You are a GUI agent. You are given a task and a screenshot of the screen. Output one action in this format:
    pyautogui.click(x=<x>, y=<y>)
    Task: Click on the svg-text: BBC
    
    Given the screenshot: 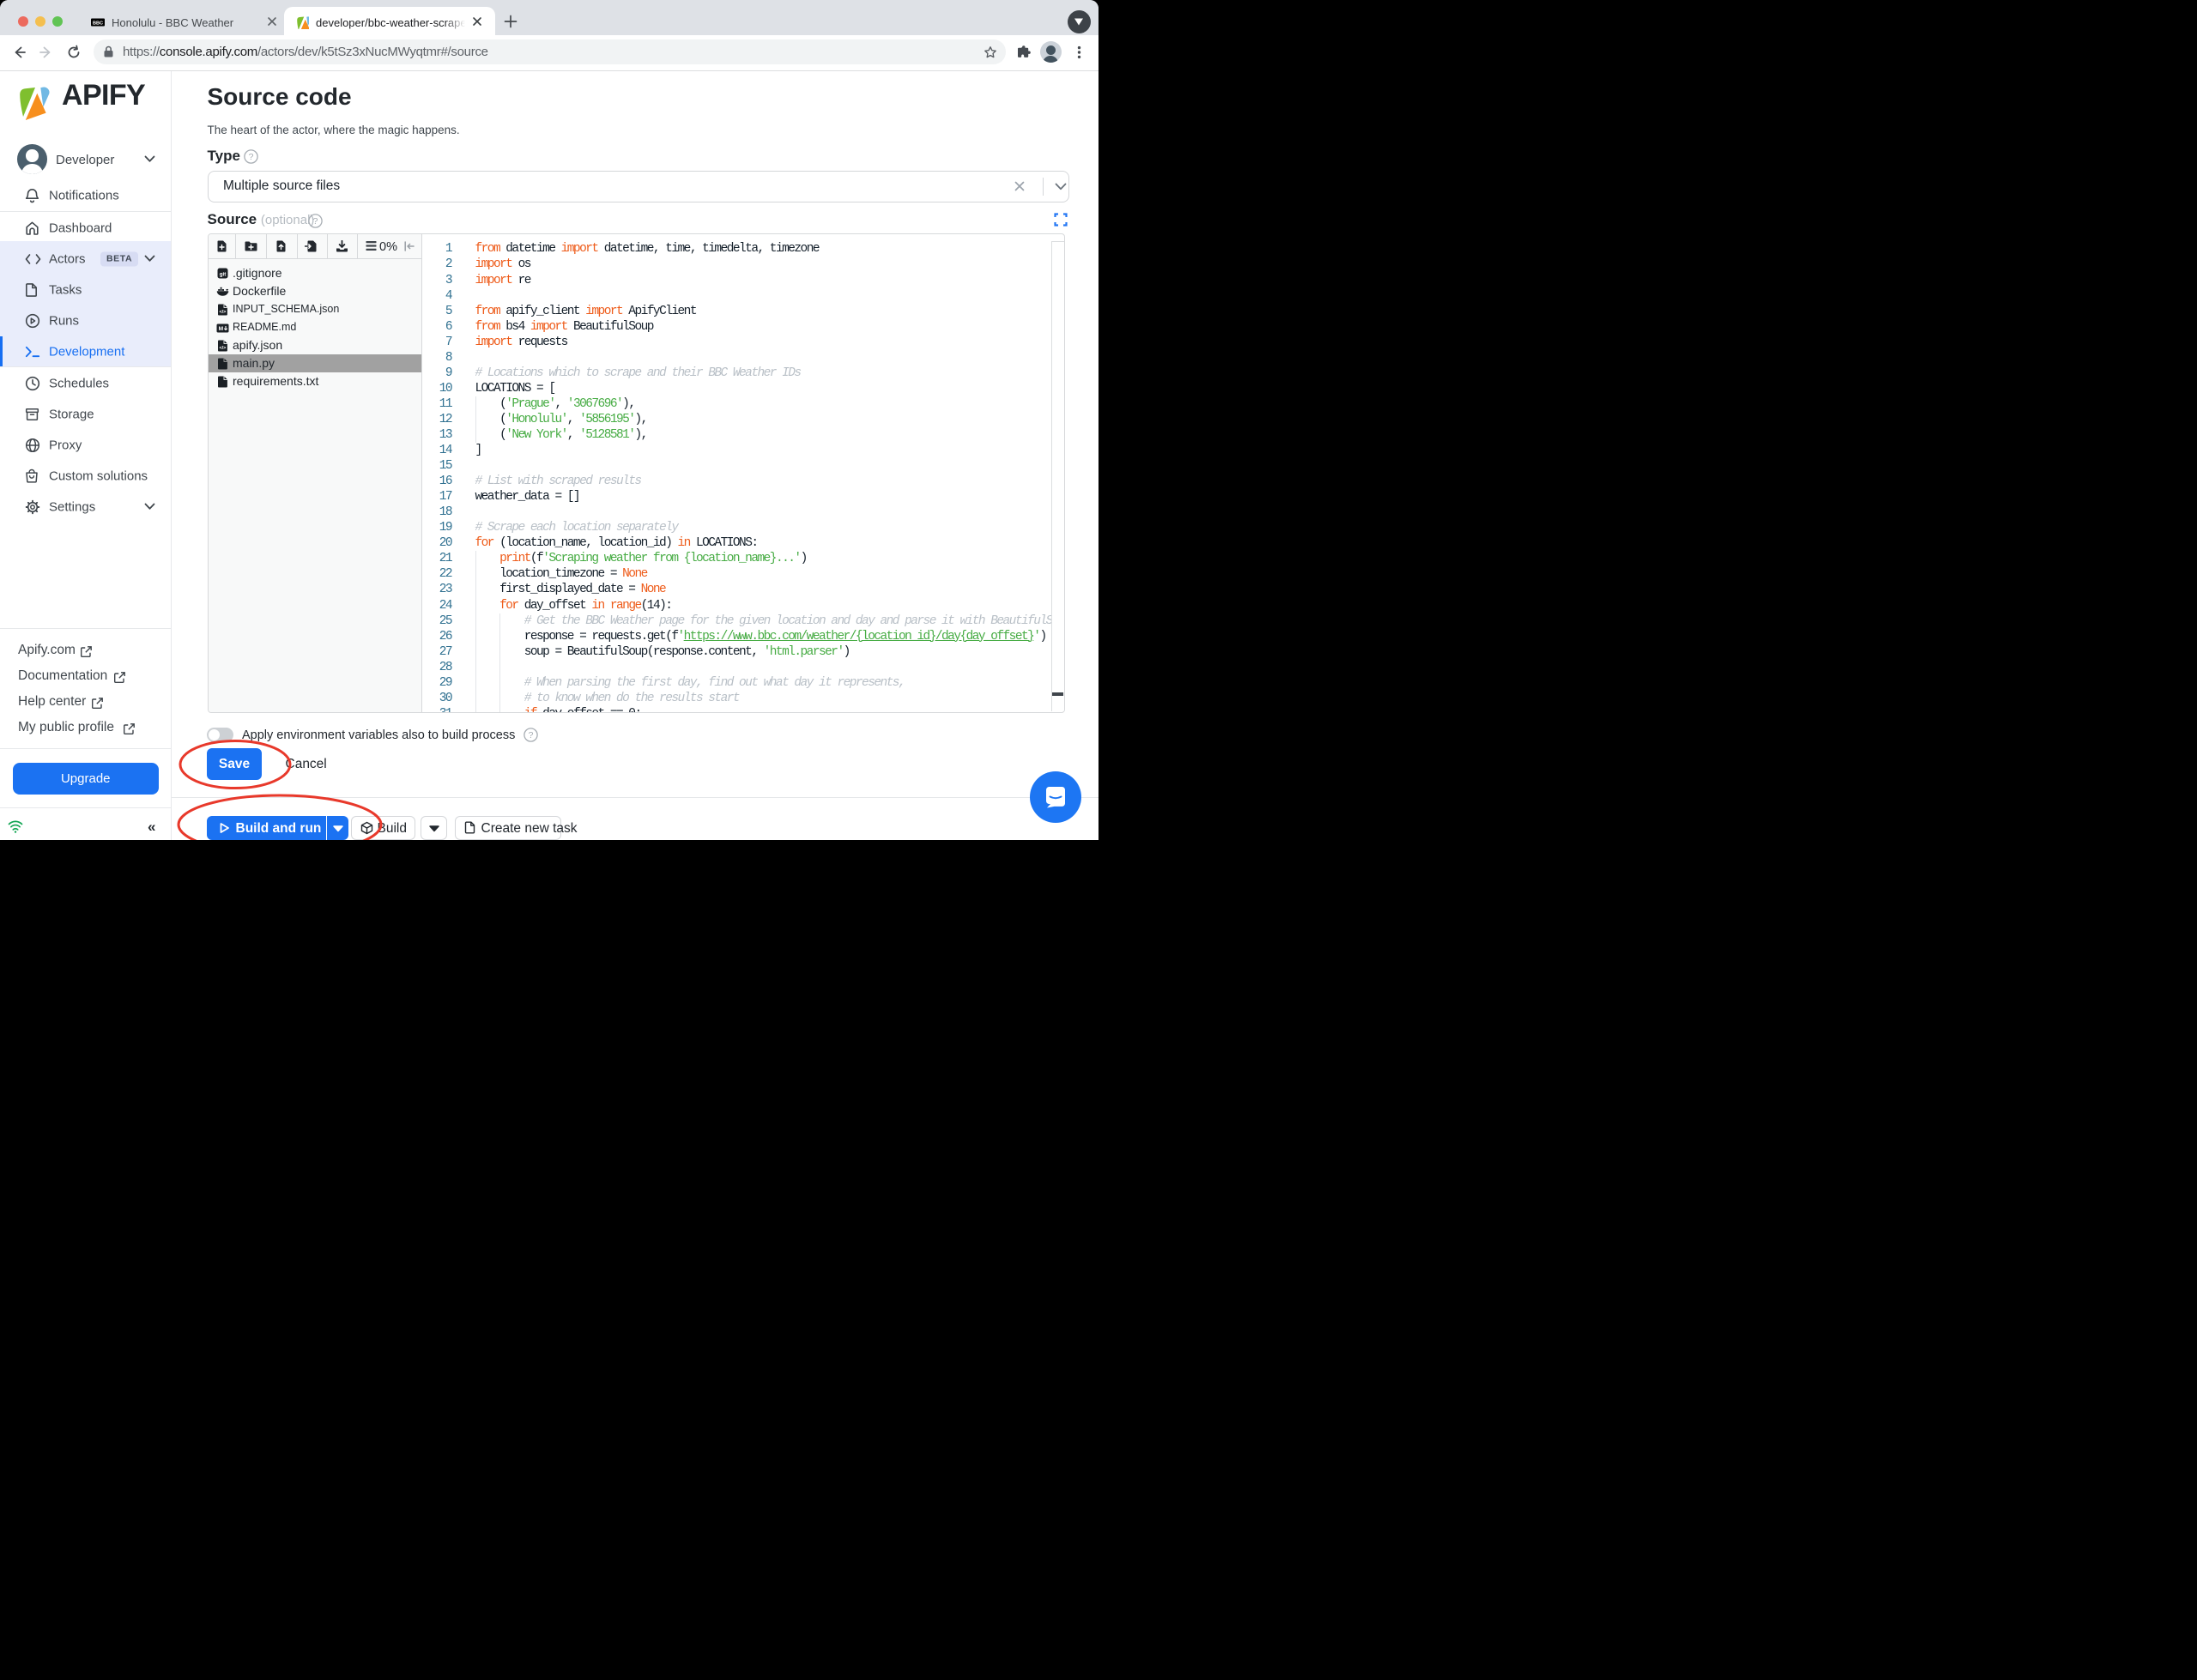 What is the action you would take?
    pyautogui.click(x=98, y=24)
    